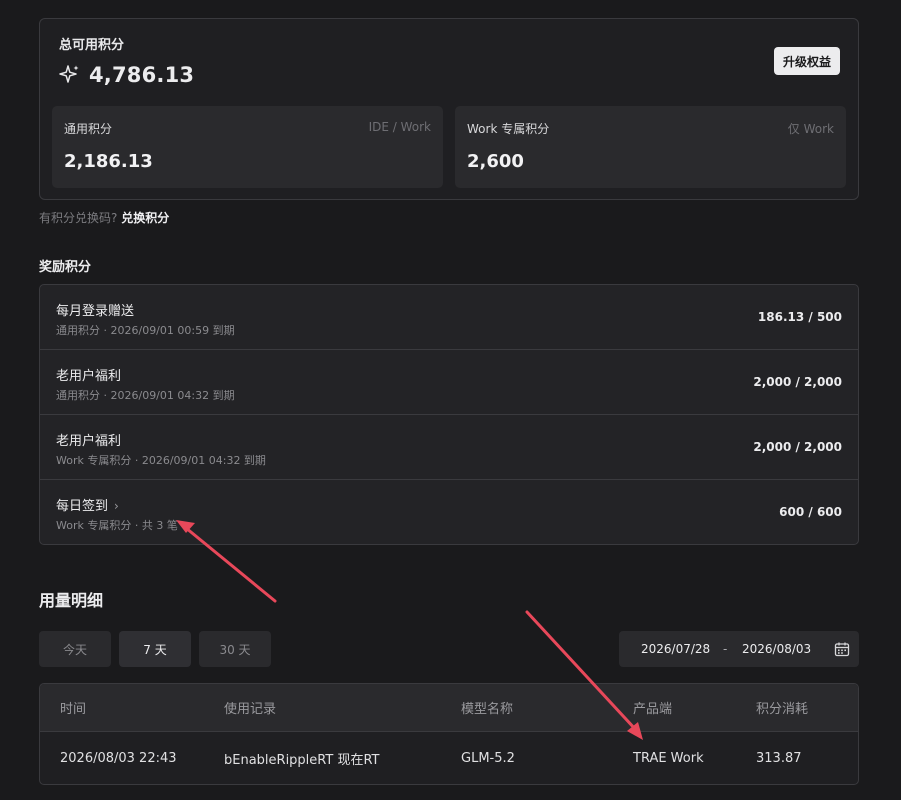 The width and height of the screenshot is (901, 800). What do you see at coordinates (73, 709) in the screenshot?
I see `column-header: 时间` at bounding box center [73, 709].